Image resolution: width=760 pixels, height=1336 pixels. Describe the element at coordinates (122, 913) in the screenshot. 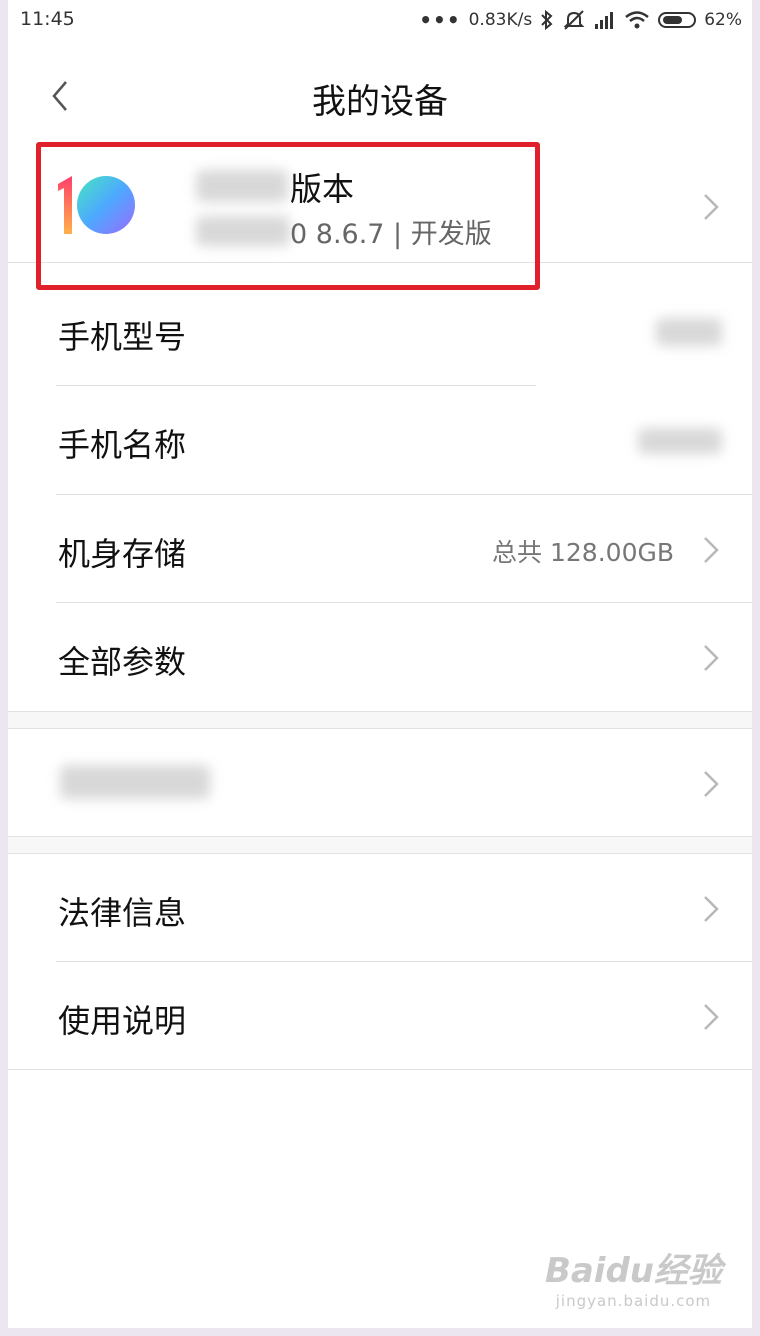

I see `row-label: 法律信息` at that location.